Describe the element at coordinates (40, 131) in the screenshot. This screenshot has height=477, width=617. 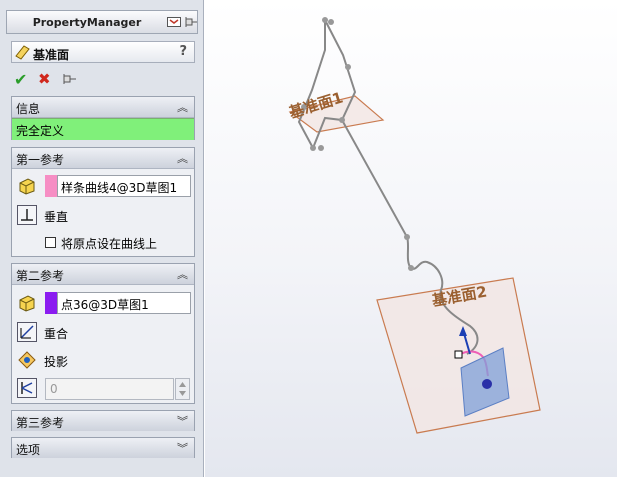
I see `status-text: 完全定义` at that location.